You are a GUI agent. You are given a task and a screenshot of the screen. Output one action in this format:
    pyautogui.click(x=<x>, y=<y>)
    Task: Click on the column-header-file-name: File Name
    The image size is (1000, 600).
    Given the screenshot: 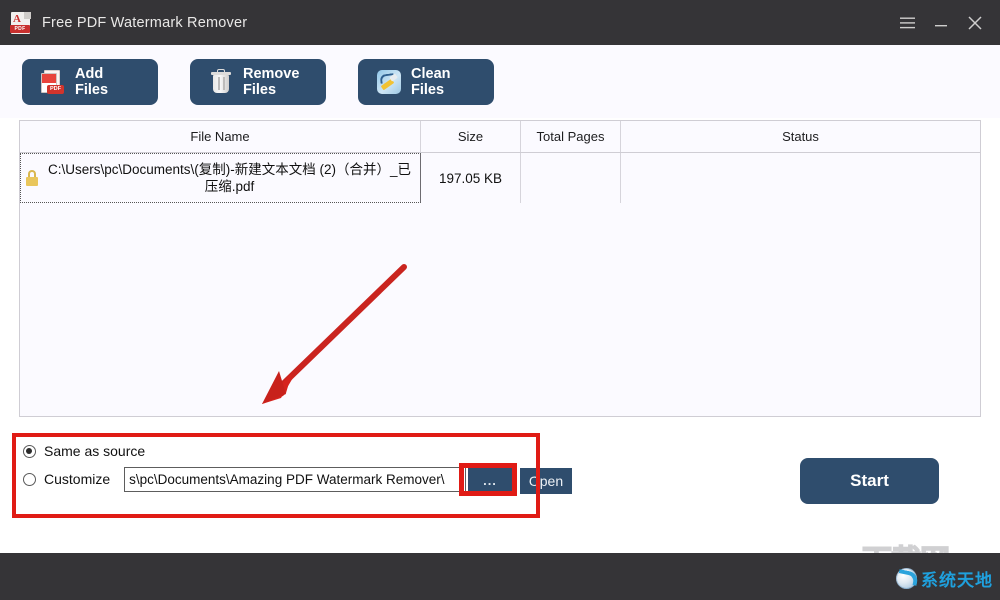 What is the action you would take?
    pyautogui.click(x=220, y=136)
    